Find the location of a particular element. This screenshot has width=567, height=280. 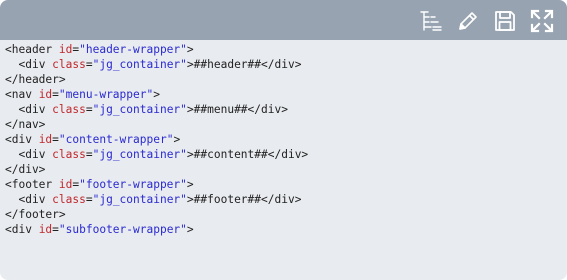

code-token-open: </header> is located at coordinates (35, 79).